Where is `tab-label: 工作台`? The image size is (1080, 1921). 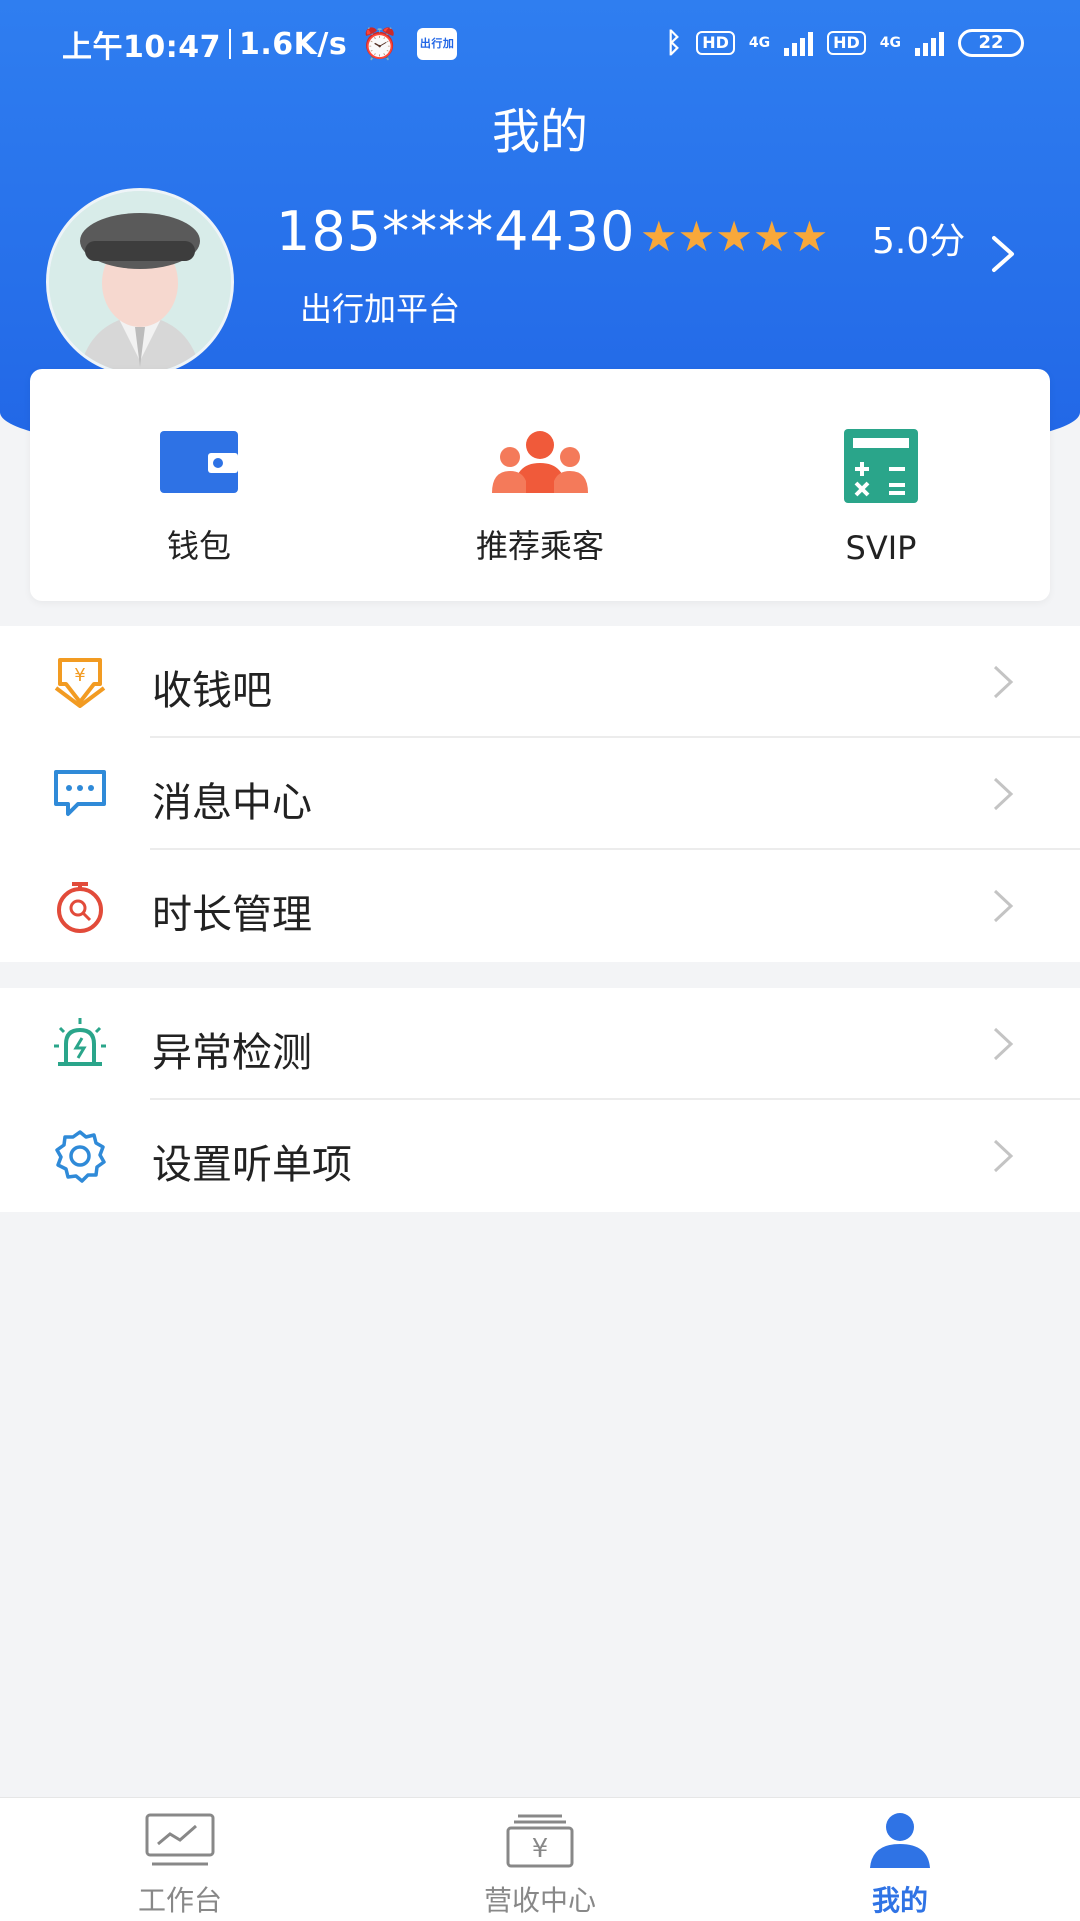 tab-label: 工作台 is located at coordinates (179, 1900).